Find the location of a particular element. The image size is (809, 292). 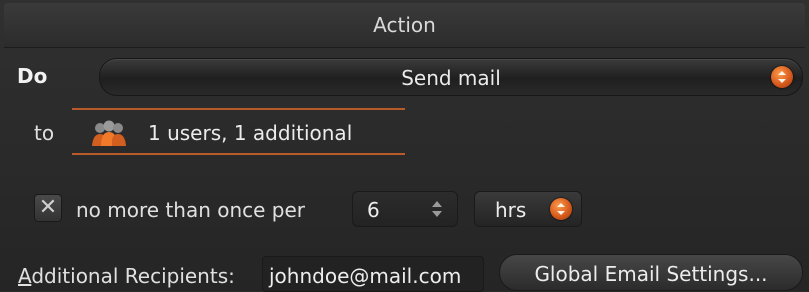

interval-unit-select: hrs is located at coordinates (528, 209).